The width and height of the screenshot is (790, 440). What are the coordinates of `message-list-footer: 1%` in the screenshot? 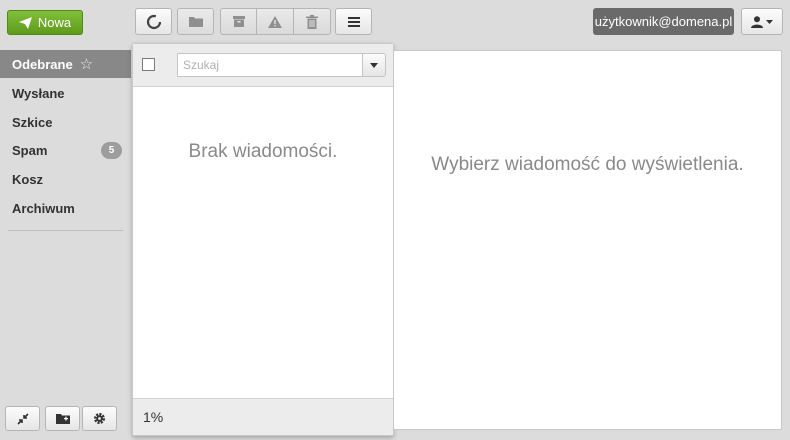 It's located at (263, 416).